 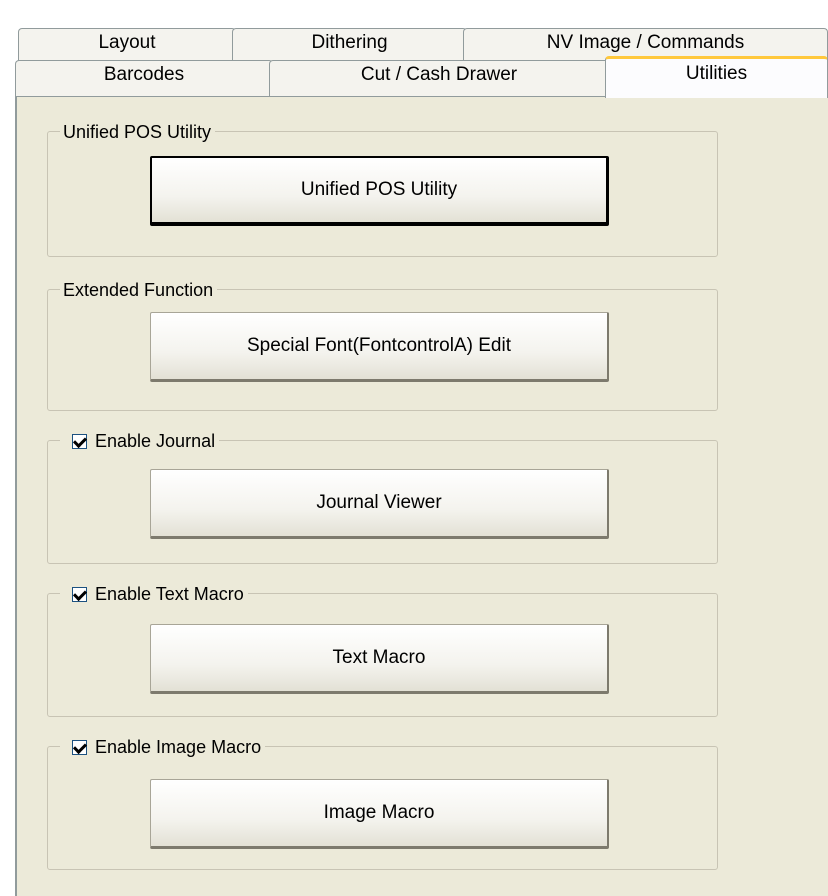 What do you see at coordinates (79, 747) in the screenshot?
I see `enable-image-macro-checkbox` at bounding box center [79, 747].